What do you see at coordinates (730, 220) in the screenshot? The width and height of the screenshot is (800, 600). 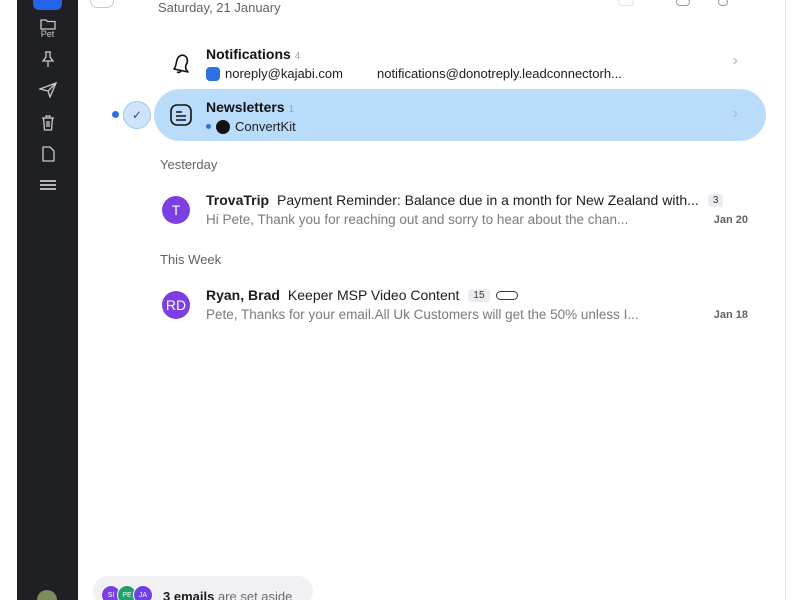 I see `email-date: Jan 20` at bounding box center [730, 220].